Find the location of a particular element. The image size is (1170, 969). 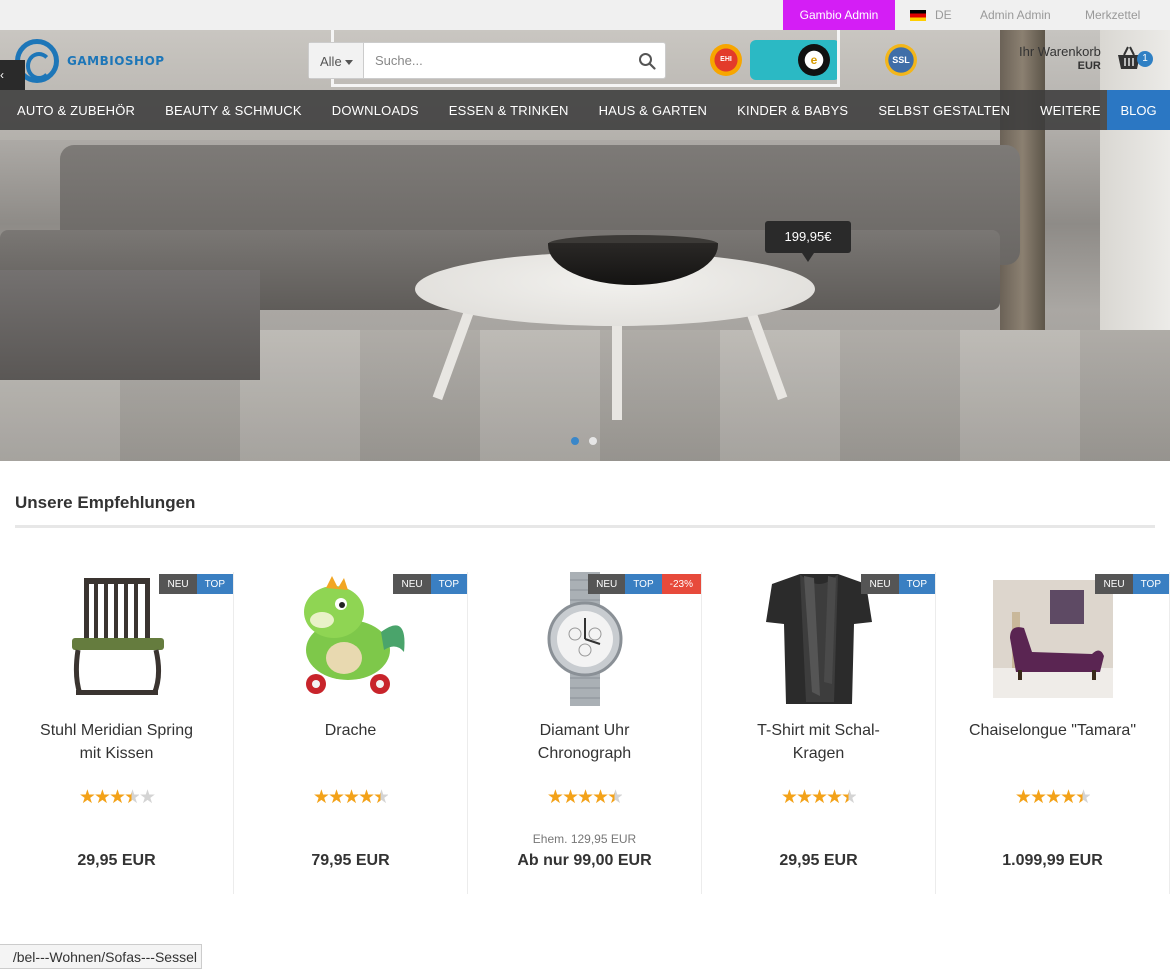

trusted-shops-badge: e is located at coordinates (814, 60).